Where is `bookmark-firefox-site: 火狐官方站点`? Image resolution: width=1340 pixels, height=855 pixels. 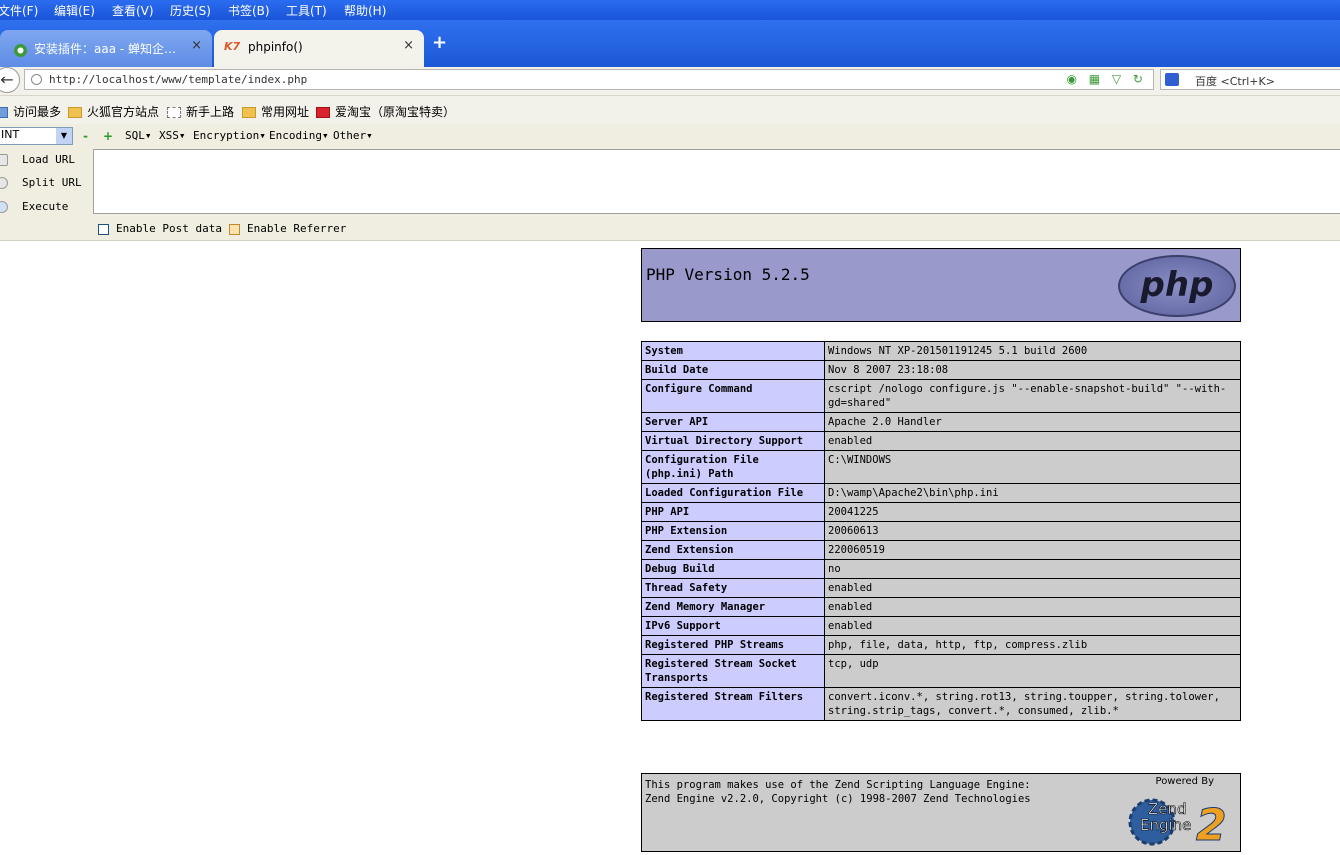 bookmark-firefox-site: 火狐官方站点 is located at coordinates (113, 111).